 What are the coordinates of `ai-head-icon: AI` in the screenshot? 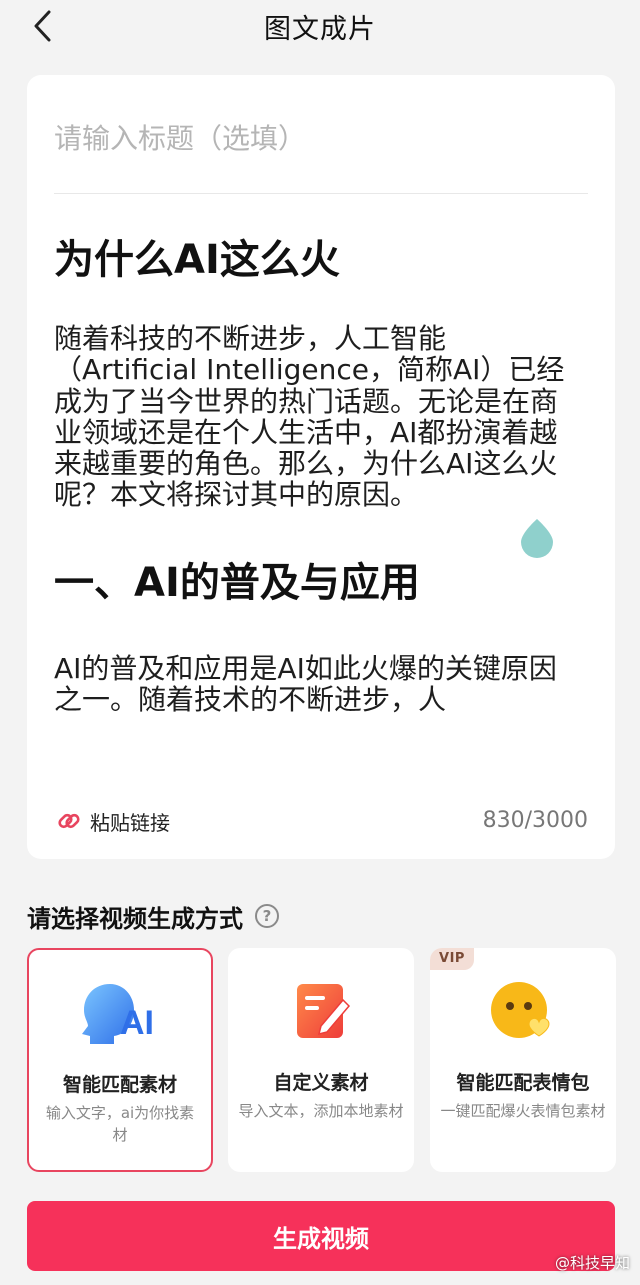 It's located at (120, 1013).